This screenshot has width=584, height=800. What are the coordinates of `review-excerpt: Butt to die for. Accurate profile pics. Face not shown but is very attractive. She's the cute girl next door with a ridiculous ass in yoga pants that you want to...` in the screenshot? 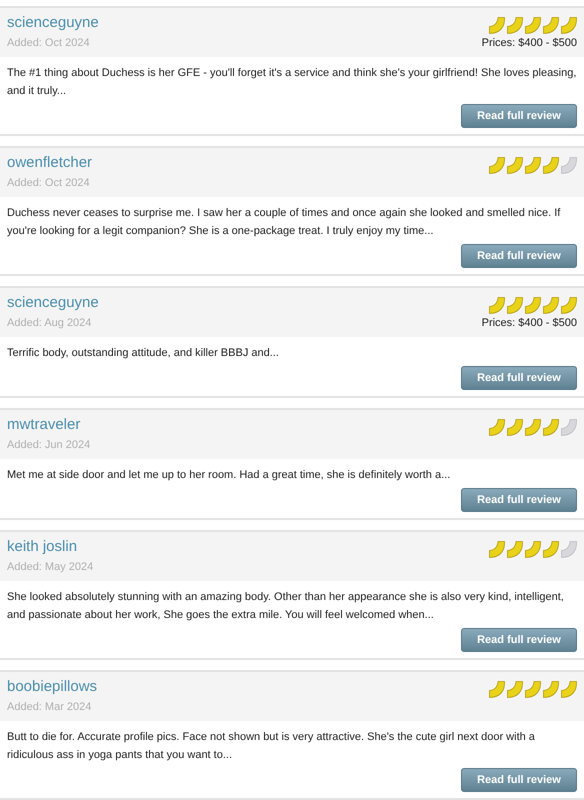 It's located at (271, 746).